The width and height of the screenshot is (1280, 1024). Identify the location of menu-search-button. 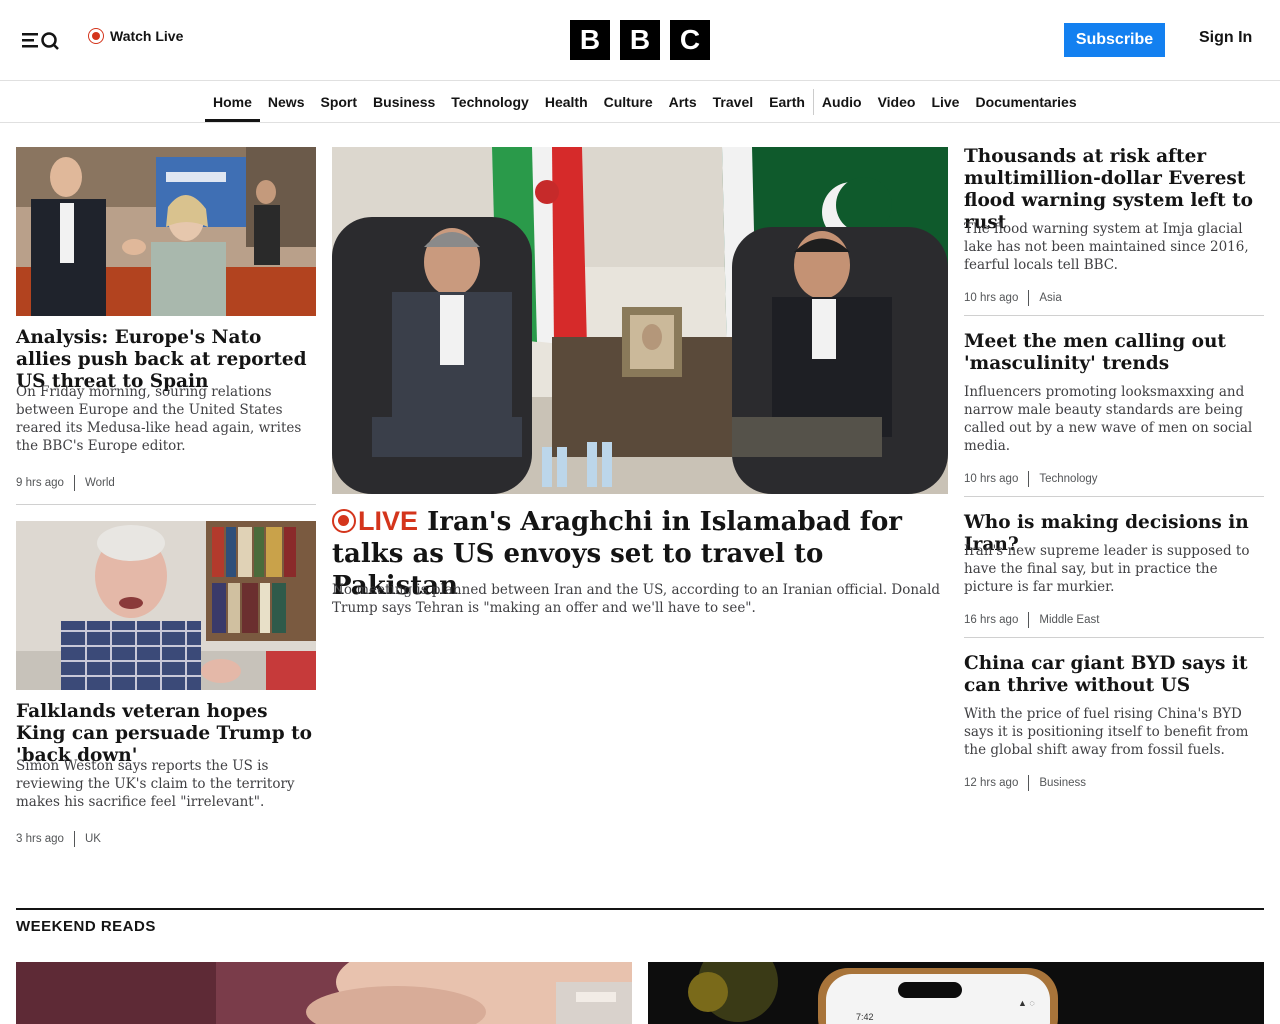
(42, 40).